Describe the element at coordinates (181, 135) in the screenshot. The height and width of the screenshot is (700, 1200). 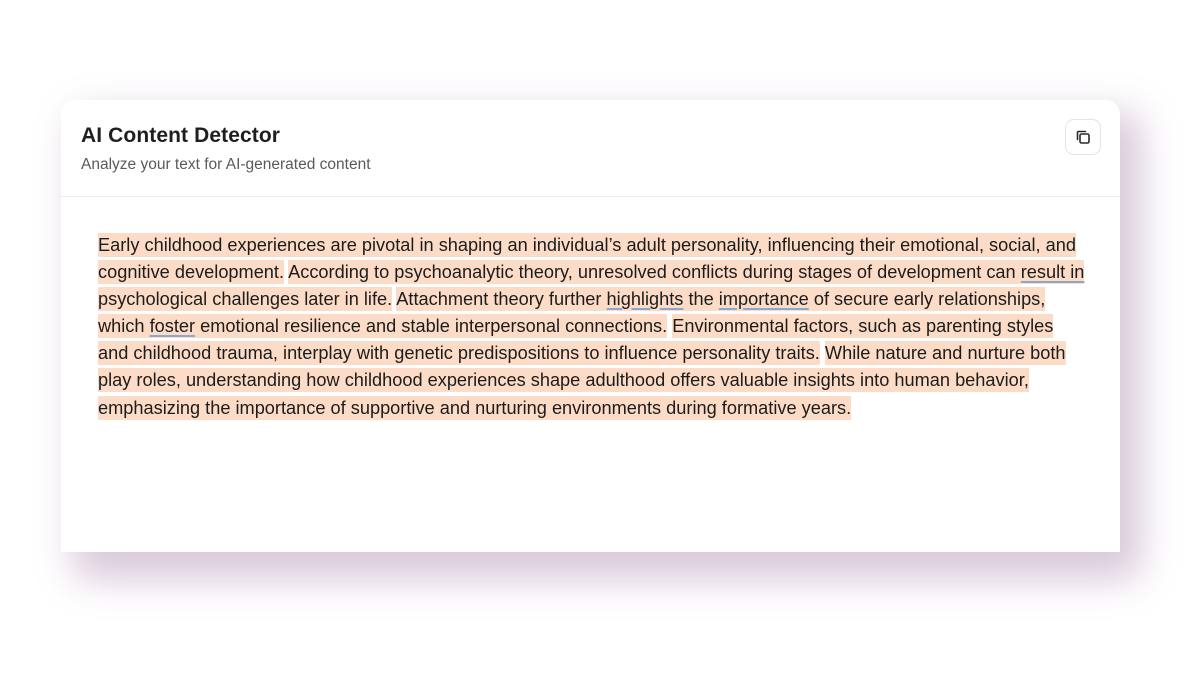
I see `page-title: AI Content Detector` at that location.